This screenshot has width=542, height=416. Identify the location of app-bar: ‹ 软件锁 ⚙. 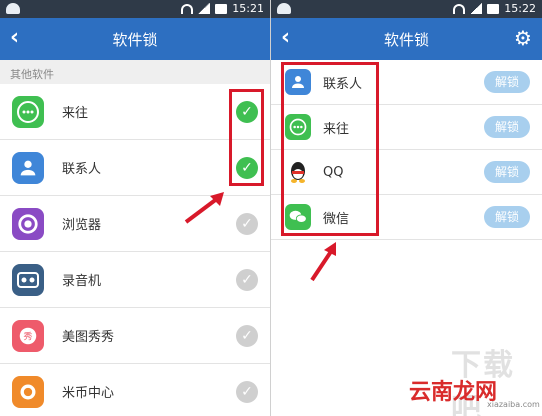
(406, 39).